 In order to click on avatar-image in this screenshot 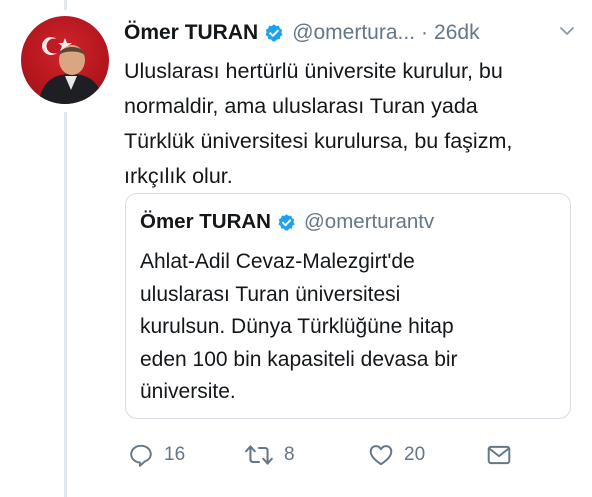, I will do `click(71, 70)`.